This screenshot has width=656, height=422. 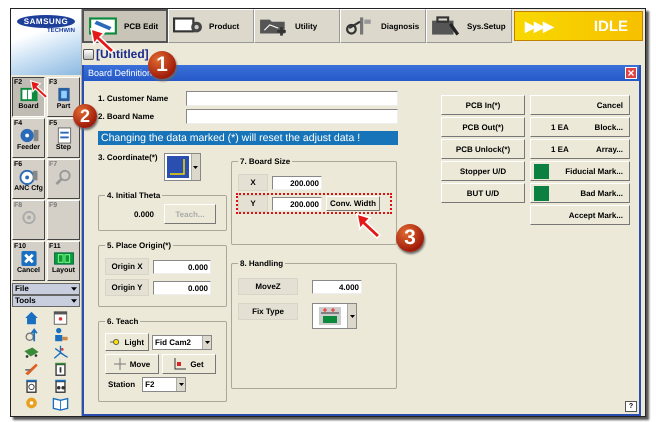 I want to click on pen-icon, so click(x=31, y=369).